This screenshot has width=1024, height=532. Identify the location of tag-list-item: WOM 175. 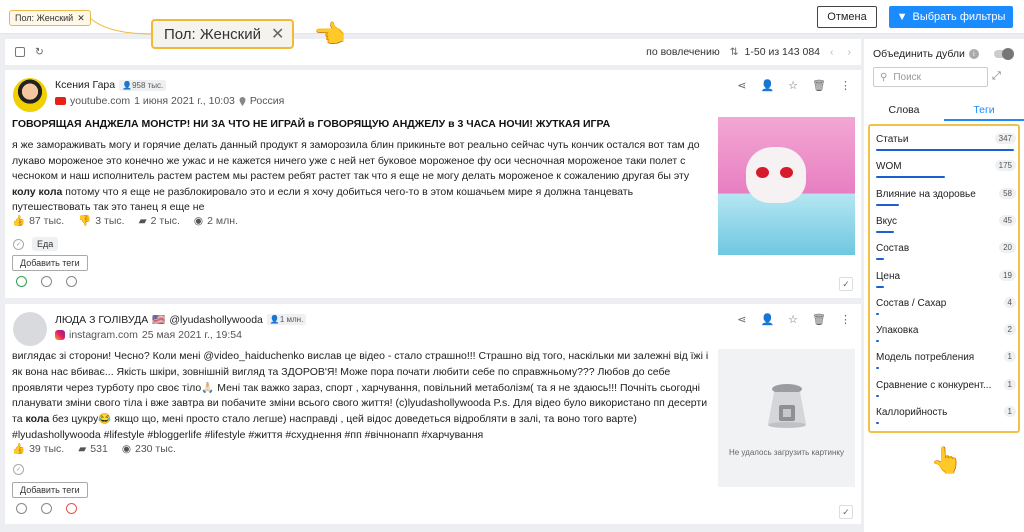
(945, 170).